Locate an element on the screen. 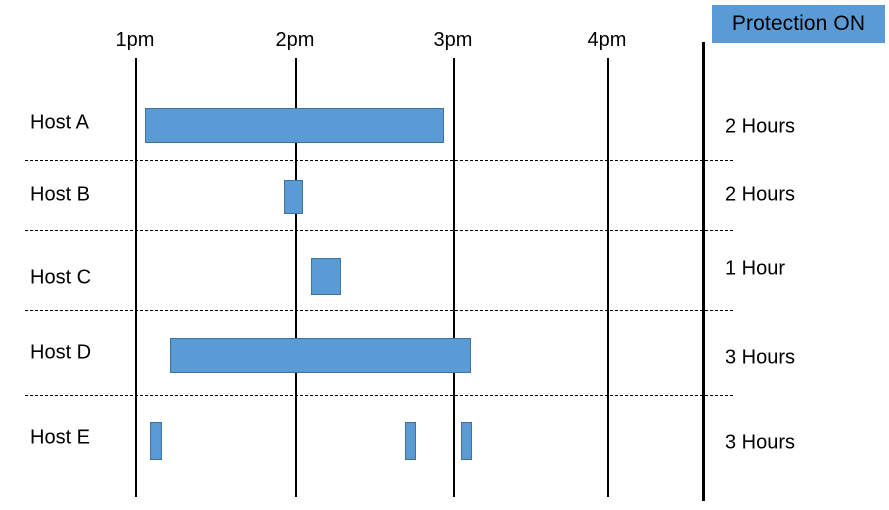  host-label-c: Host C is located at coordinates (61, 277).